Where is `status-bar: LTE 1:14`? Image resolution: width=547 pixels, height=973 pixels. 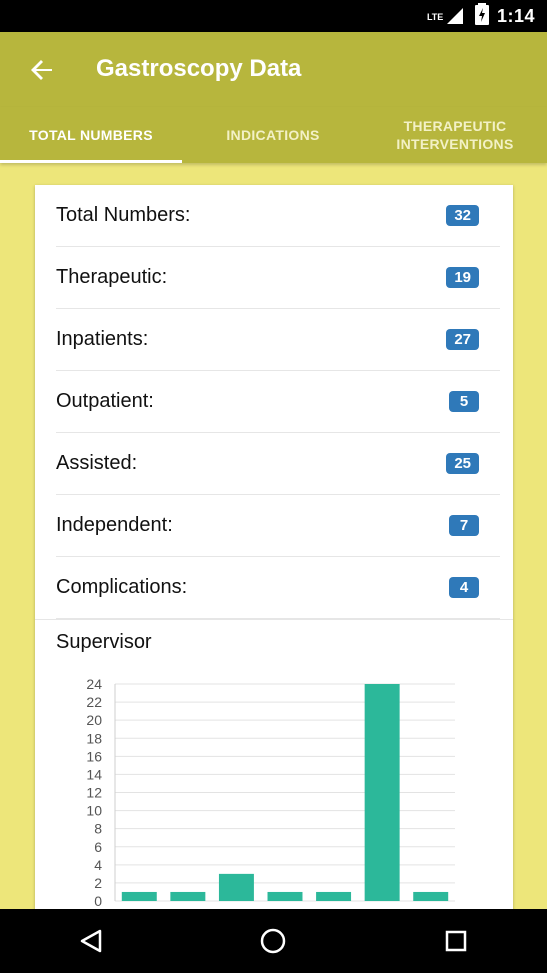 status-bar: LTE 1:14 is located at coordinates (273, 16).